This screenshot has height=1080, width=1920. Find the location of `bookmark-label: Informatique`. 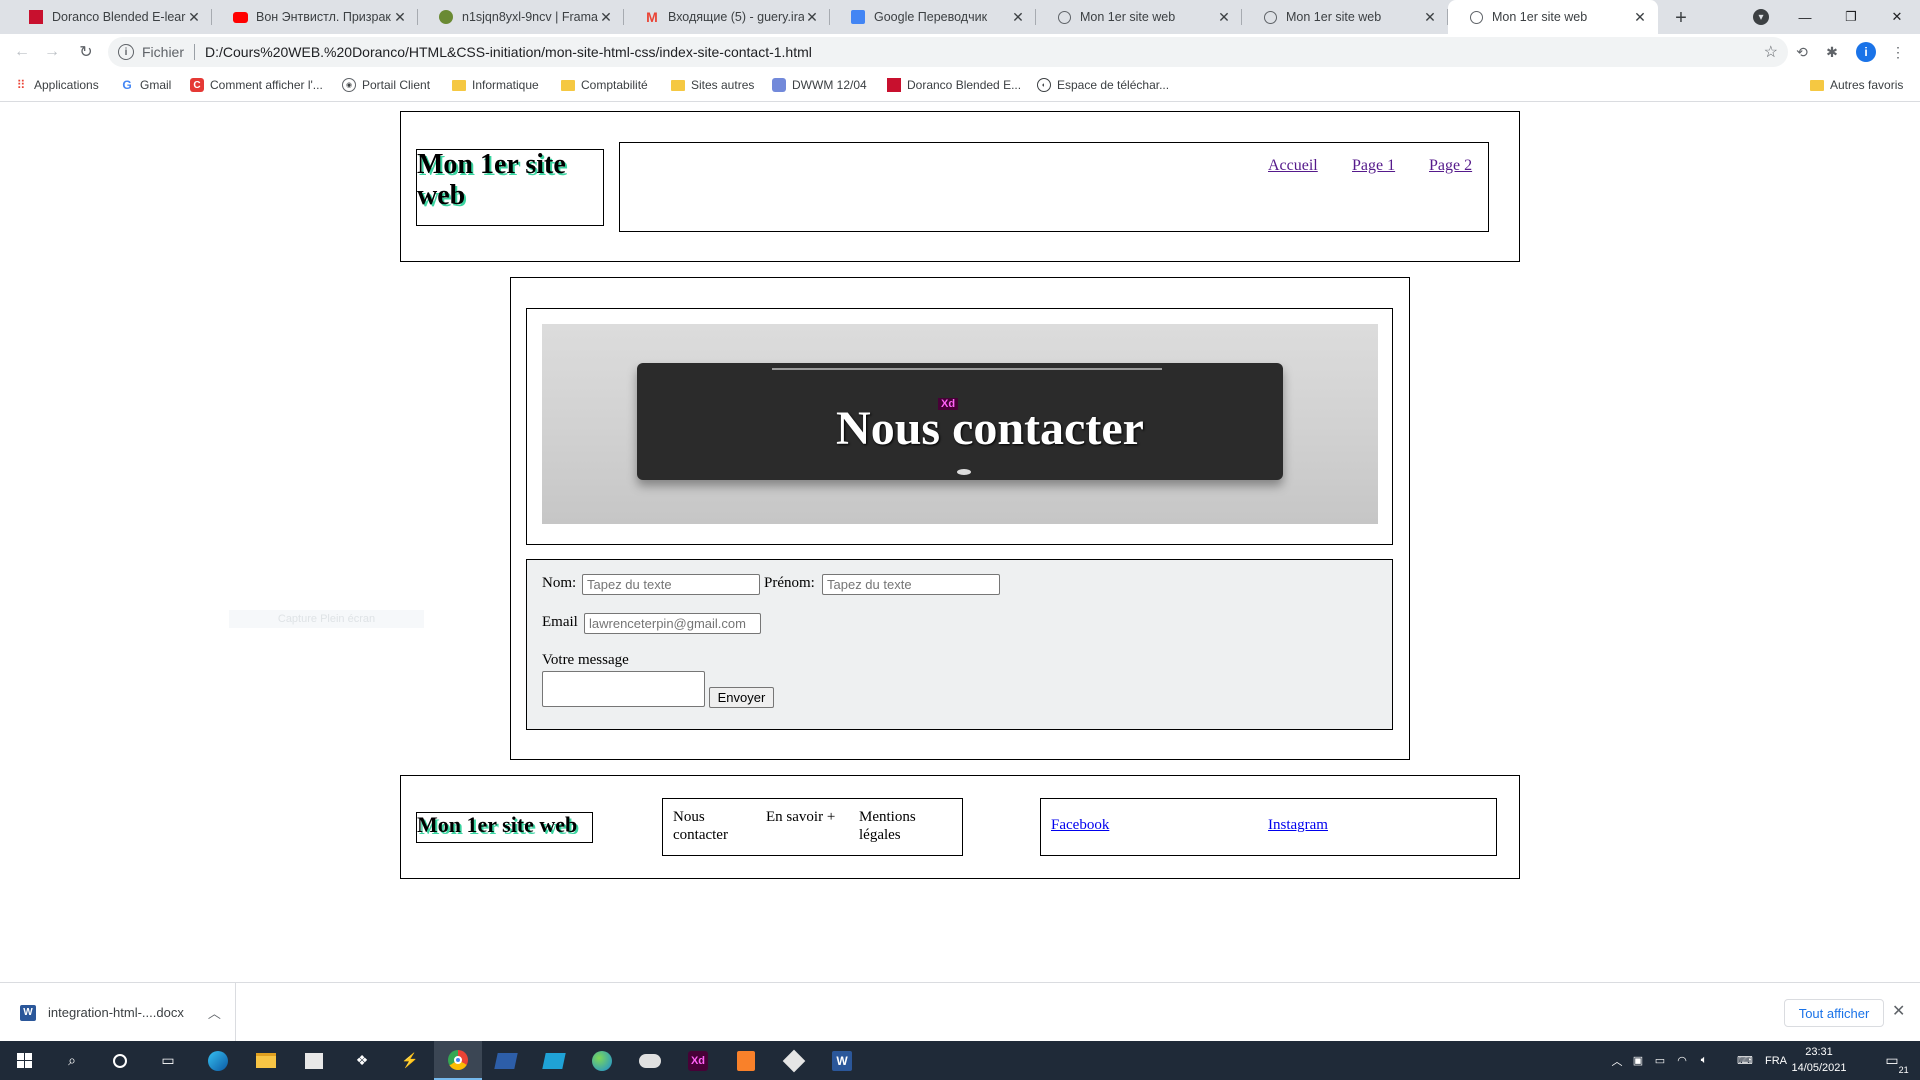

bookmark-label: Informatique is located at coordinates (505, 85).